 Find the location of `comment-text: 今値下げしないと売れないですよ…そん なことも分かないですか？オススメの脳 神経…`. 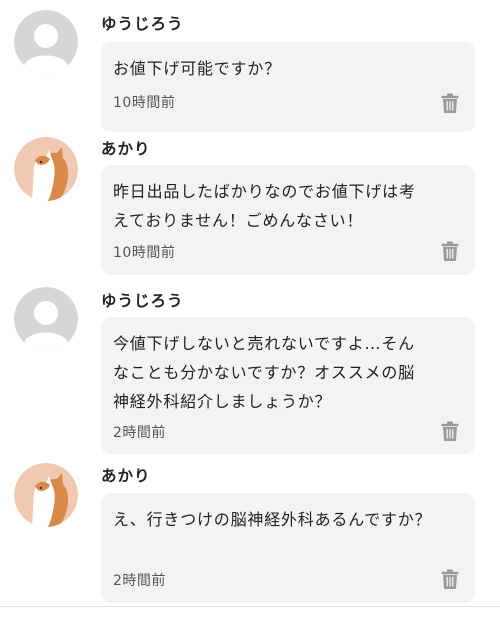

comment-text: 今値下げしないと売れないですよ…そん なことも分かないですか？オススメの脳 神経… is located at coordinates (264, 372).